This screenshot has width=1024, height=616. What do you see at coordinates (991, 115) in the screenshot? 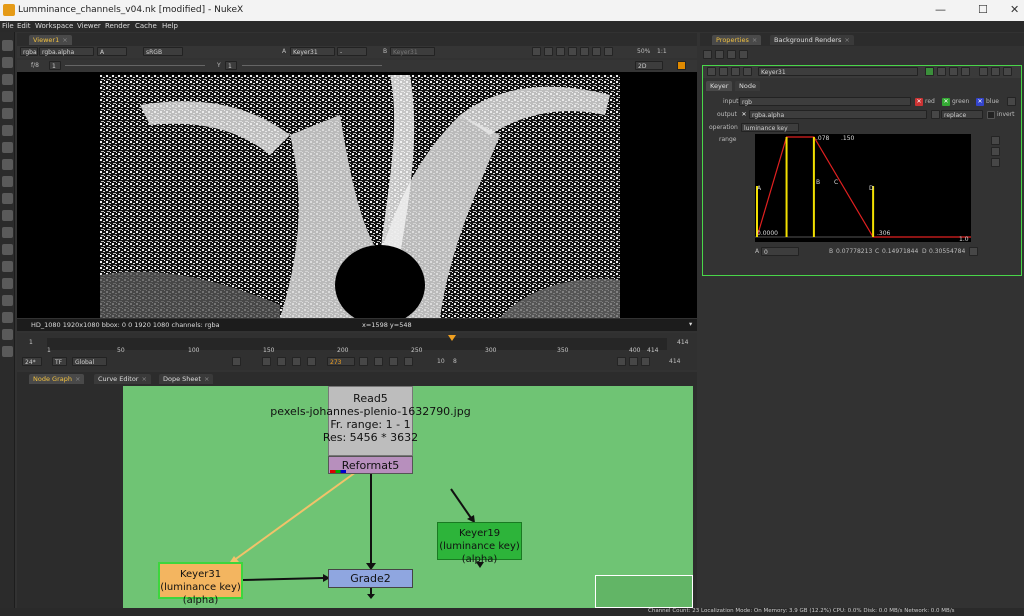
I see `invert-checkbox` at bounding box center [991, 115].